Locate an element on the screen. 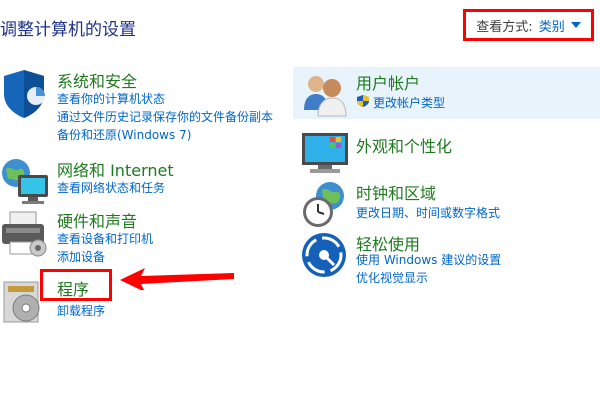 The image size is (600, 400). category-ease-of-access: 轻松使用 使用 Windows 建议的设置 优化视觉显示 is located at coordinates (447, 261).